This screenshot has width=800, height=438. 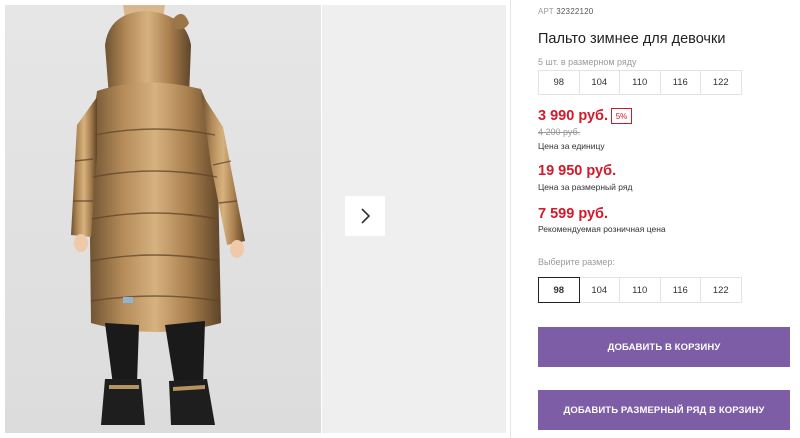 I want to click on size-option-104: 104, so click(x=599, y=290).